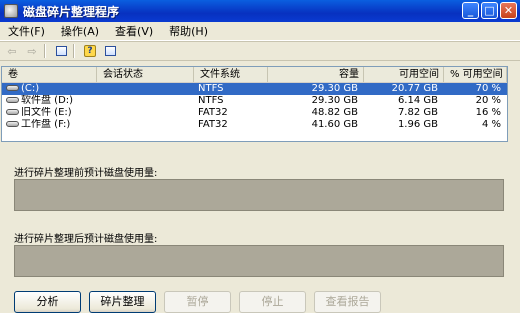 The image size is (520, 313). What do you see at coordinates (347, 302) in the screenshot?
I see `view-report-button: 查看报告` at bounding box center [347, 302].